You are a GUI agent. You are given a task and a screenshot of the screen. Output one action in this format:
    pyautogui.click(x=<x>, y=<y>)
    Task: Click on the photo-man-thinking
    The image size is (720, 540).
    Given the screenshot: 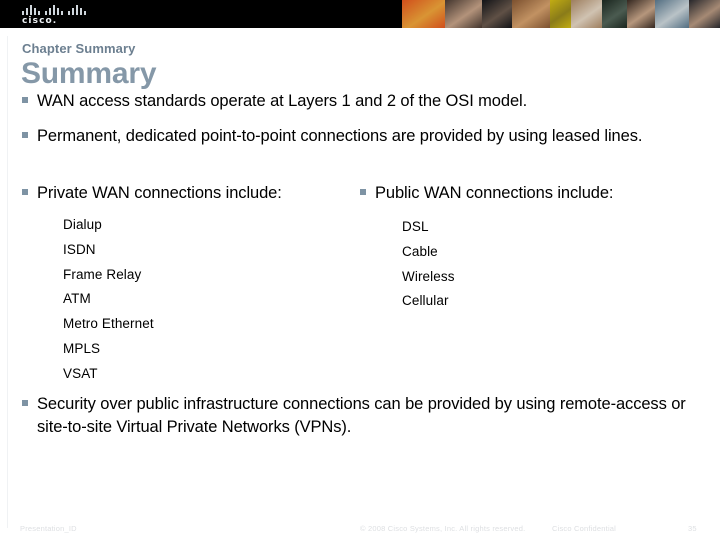 What is the action you would take?
    pyautogui.click(x=497, y=14)
    